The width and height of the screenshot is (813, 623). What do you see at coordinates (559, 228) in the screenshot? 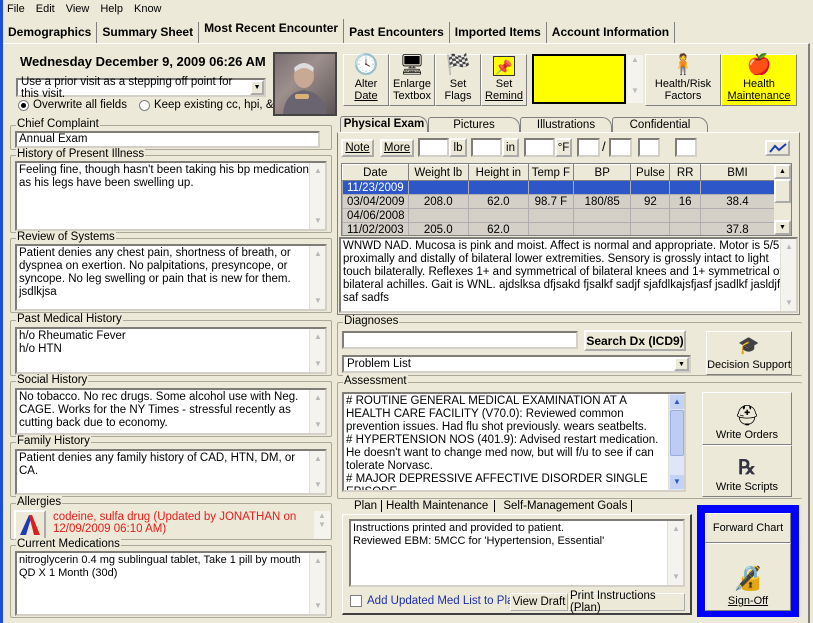
I see `vitals-row: 11/02/2003 205.0 62.0 37.8` at bounding box center [559, 228].